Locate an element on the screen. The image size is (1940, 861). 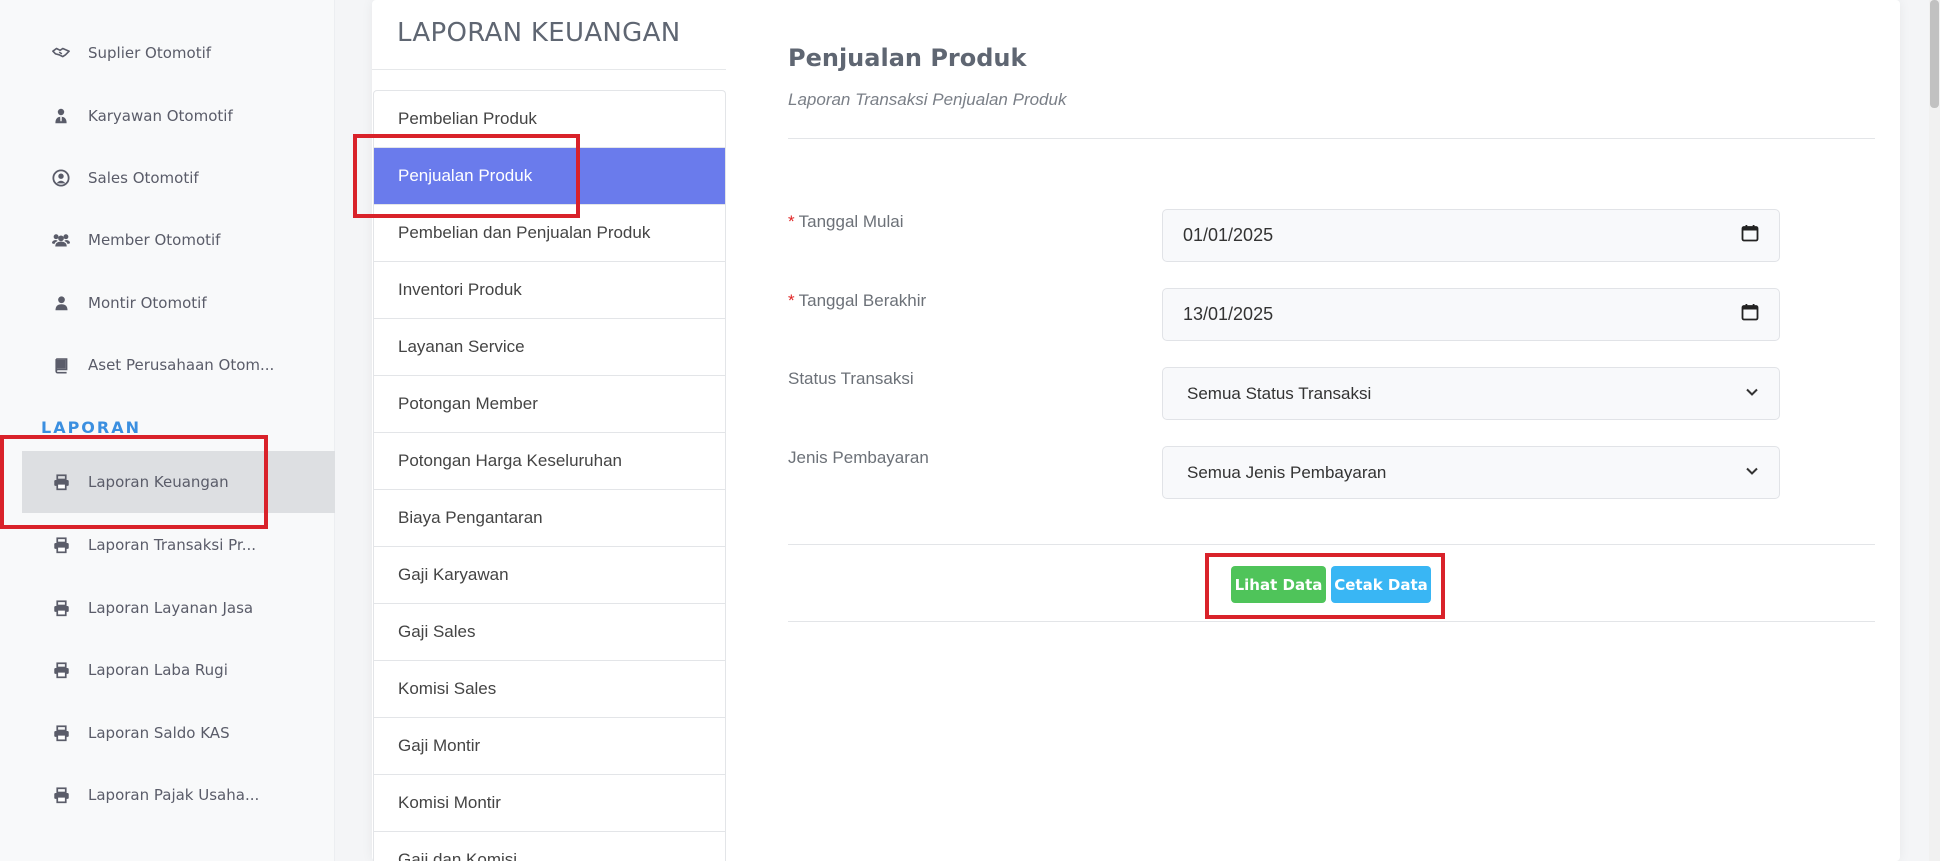
sidebar-item-laporan-layanan-jasa: Laporan Layanan Jasa is located at coordinates (178, 608).